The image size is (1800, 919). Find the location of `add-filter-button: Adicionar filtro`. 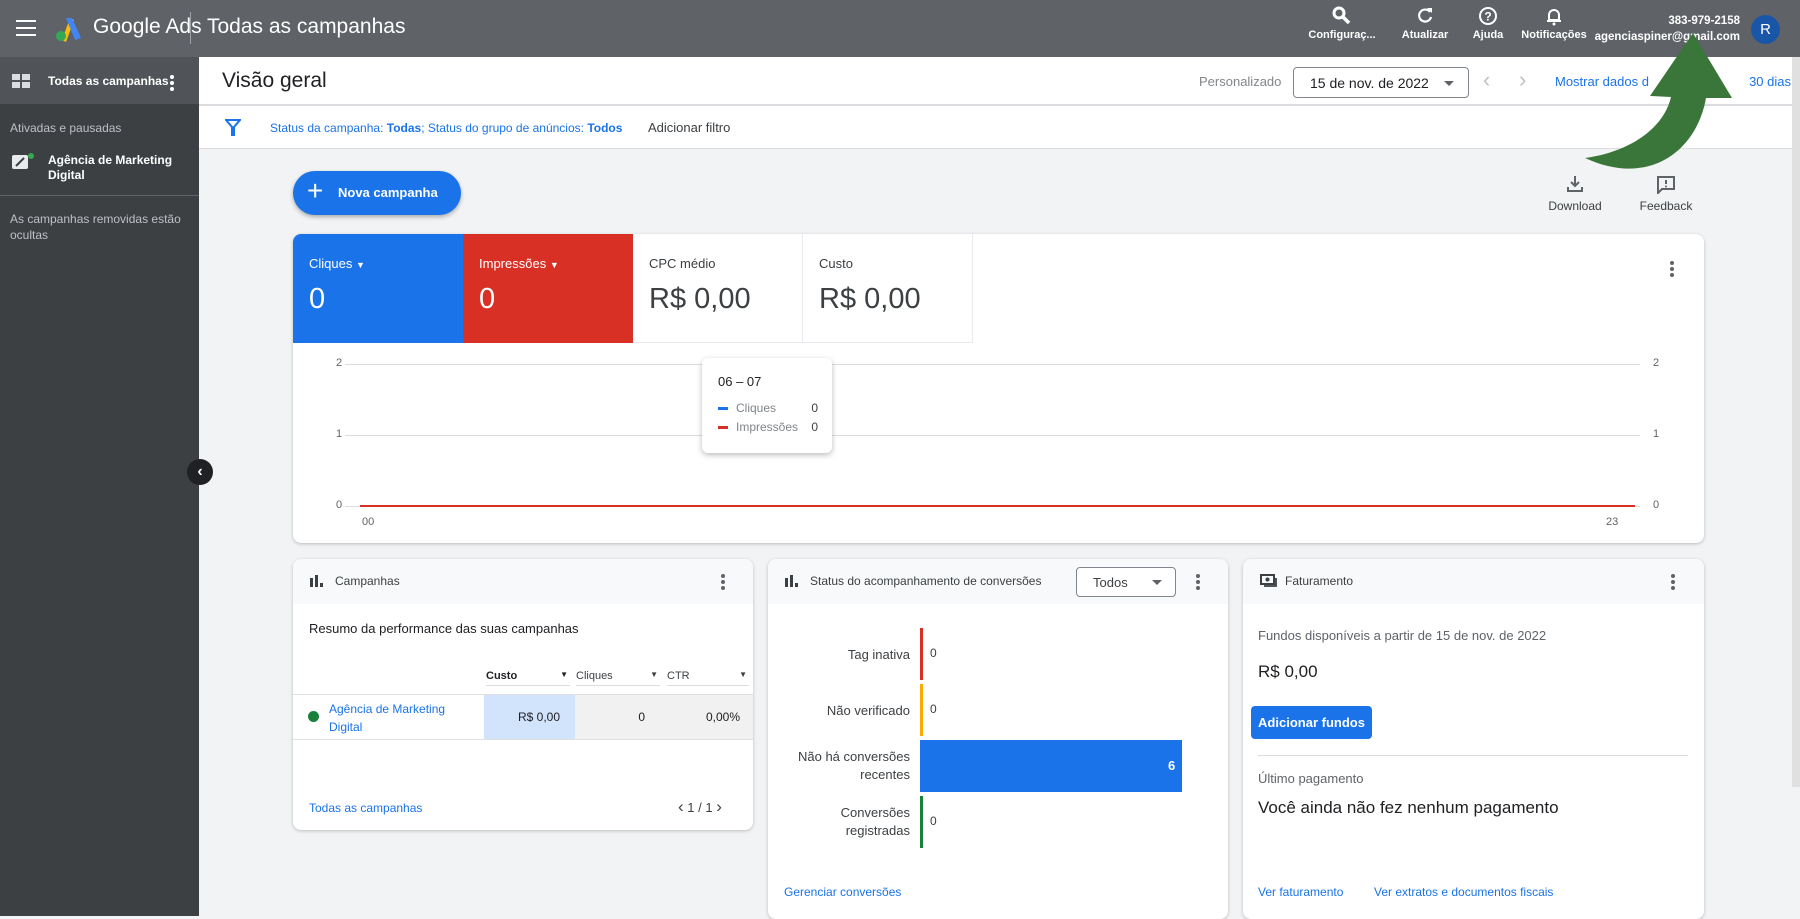

add-filter-button: Adicionar filtro is located at coordinates (689, 127).